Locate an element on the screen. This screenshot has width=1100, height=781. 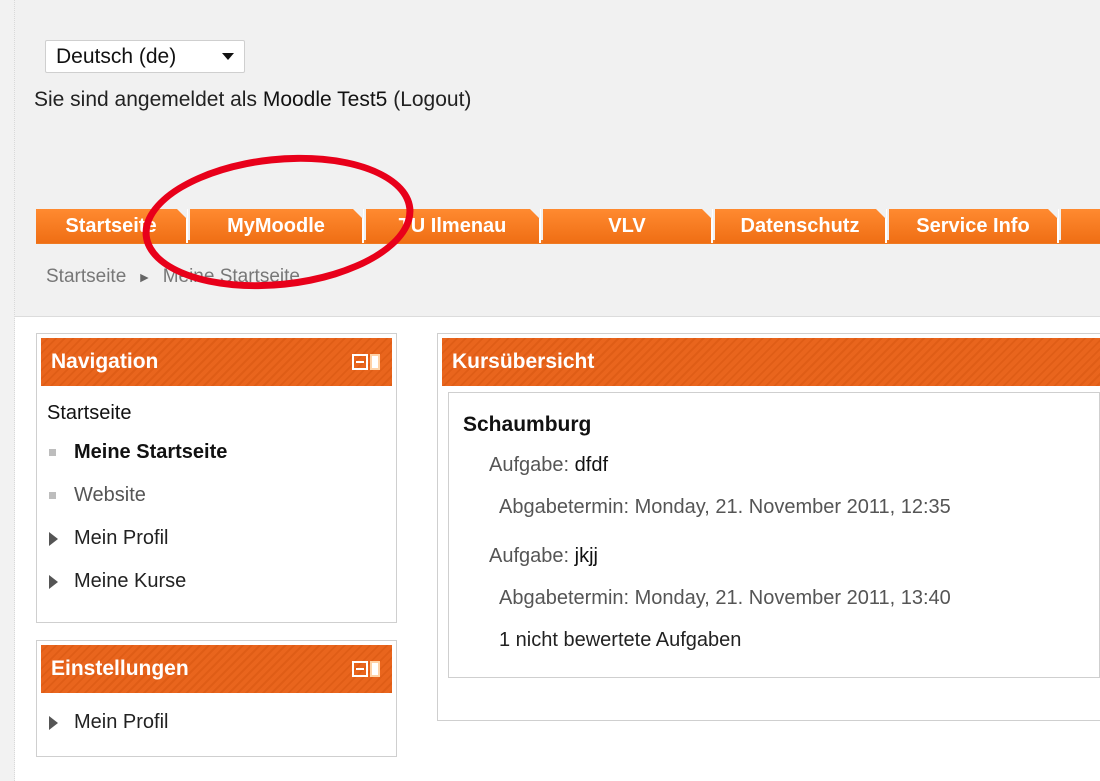
settings-block-title: Einstellungen is located at coordinates (120, 668).